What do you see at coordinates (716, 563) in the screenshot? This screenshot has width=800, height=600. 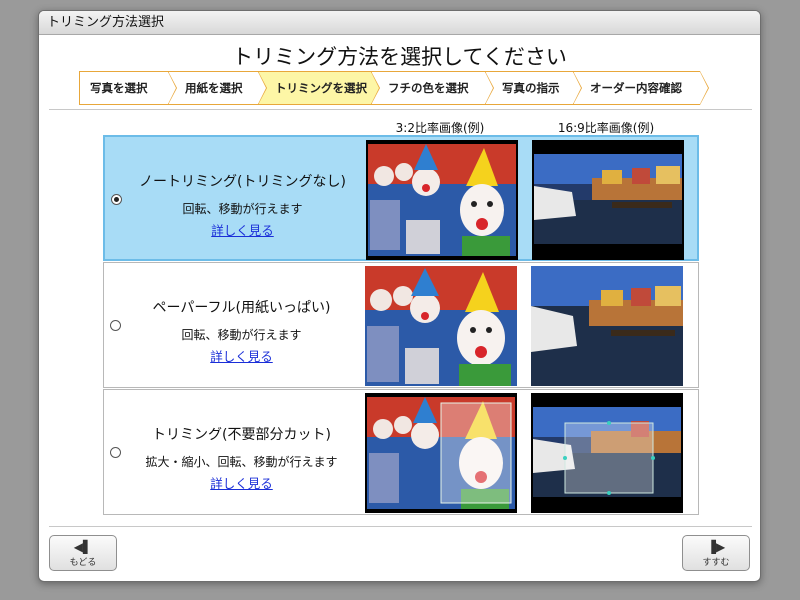 I see `next-label: すすむ` at bounding box center [716, 563].